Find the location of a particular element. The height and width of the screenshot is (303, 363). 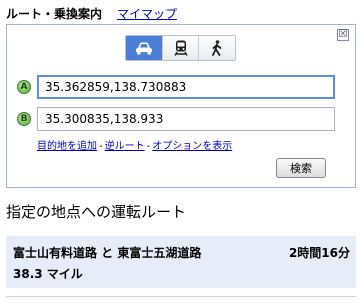

car-icon is located at coordinates (143, 48).